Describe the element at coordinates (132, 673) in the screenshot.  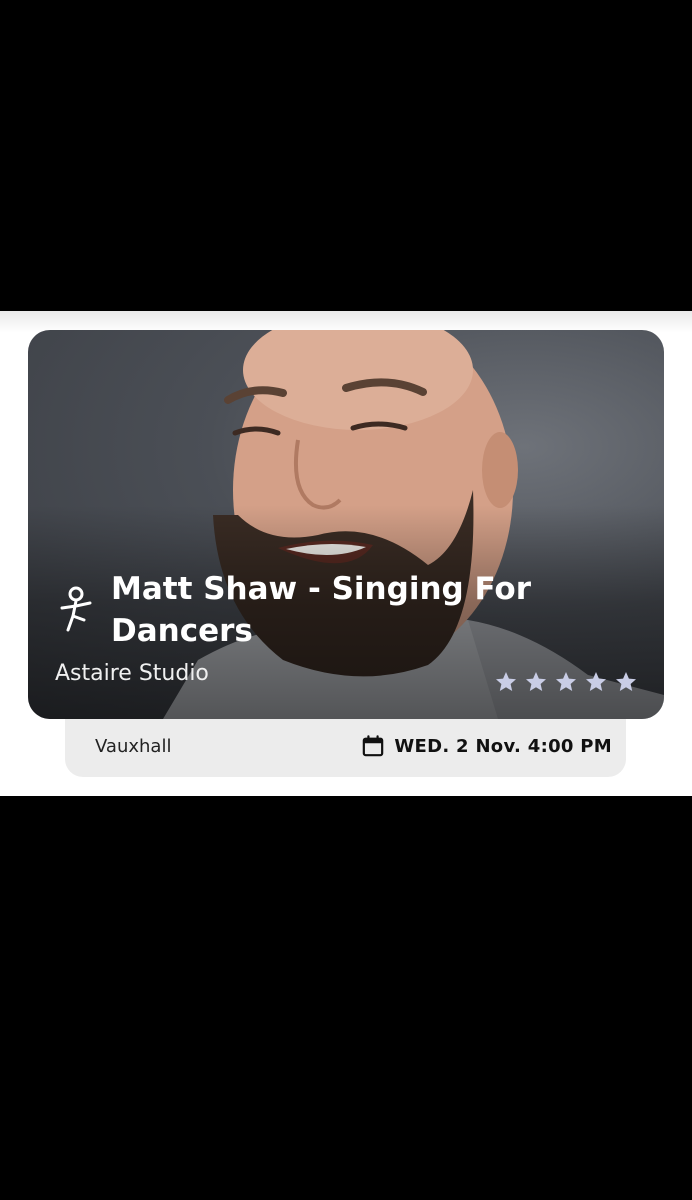
I see `studio-name: Astaire Studio` at that location.